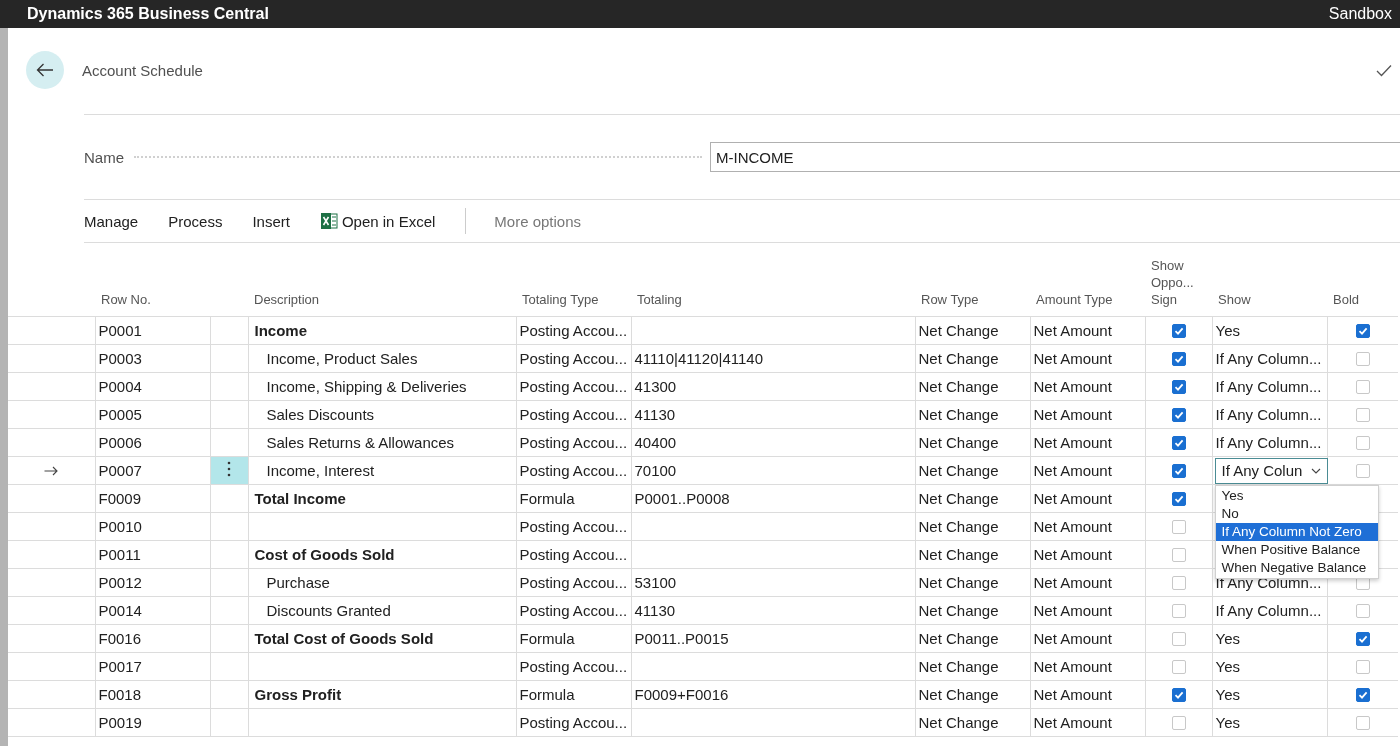  Describe the element at coordinates (1055, 157) in the screenshot. I see `name-field: M-INCOME` at that location.